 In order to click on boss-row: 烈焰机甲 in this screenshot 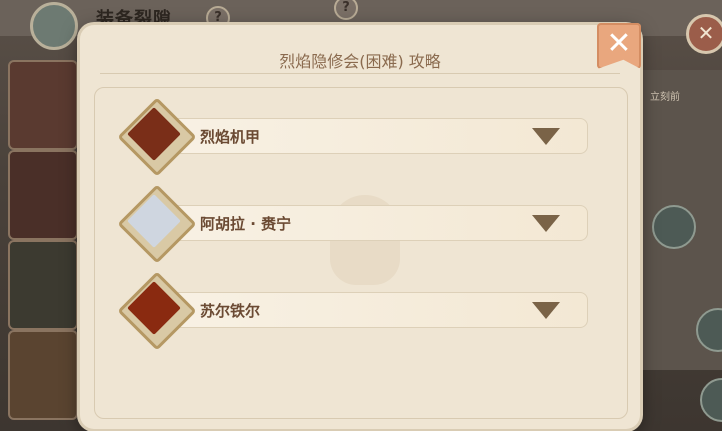, I will do `click(352, 137)`.